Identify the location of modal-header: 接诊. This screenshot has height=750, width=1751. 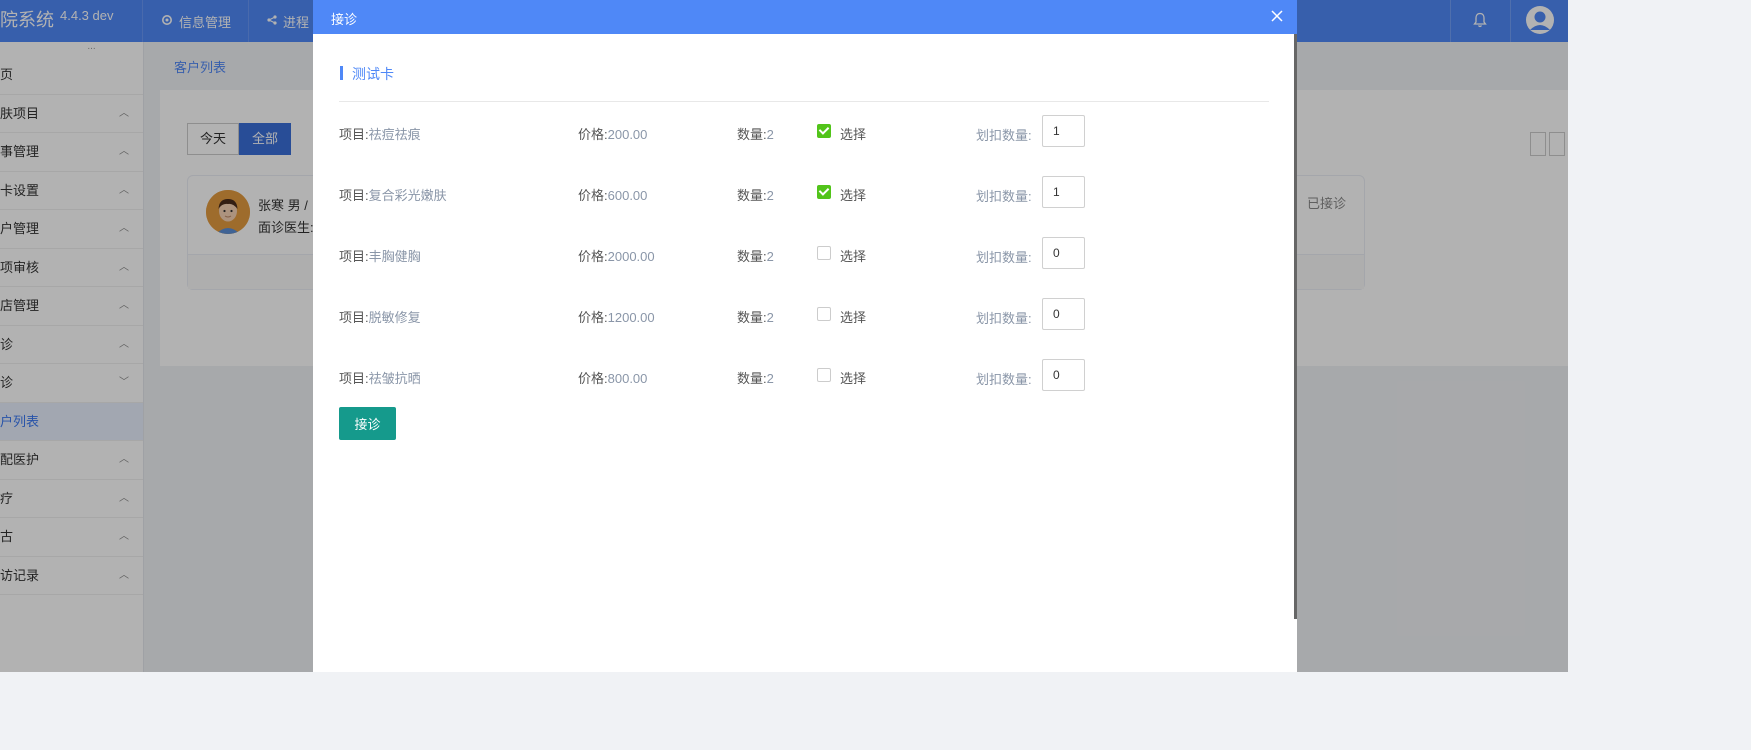
(805, 17).